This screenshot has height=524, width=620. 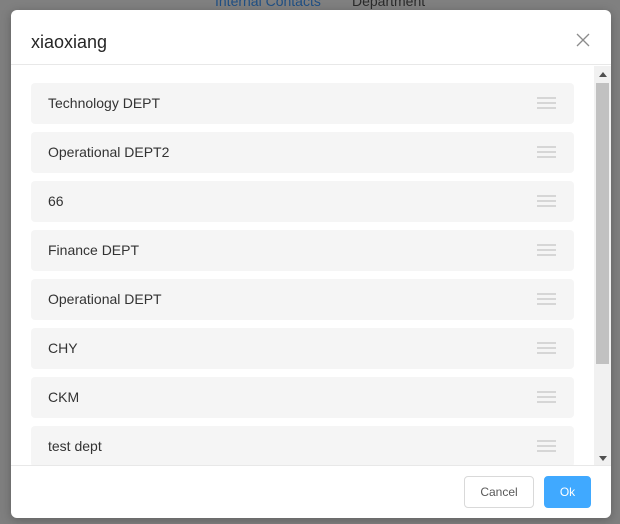 What do you see at coordinates (389, 4) in the screenshot?
I see `backdrop-tab-department: Department` at bounding box center [389, 4].